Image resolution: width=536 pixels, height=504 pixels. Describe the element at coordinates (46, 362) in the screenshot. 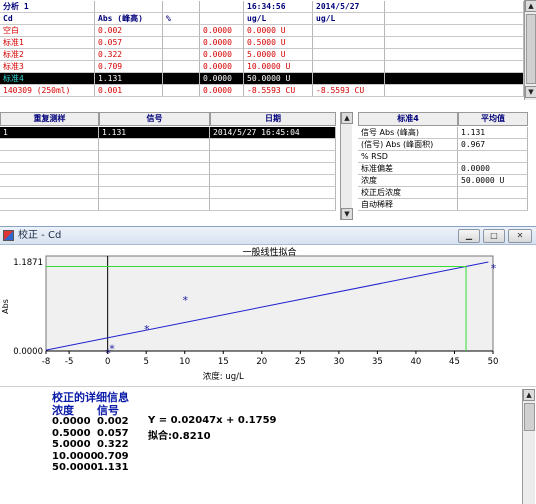

I see `x-tick-label: -8` at that location.